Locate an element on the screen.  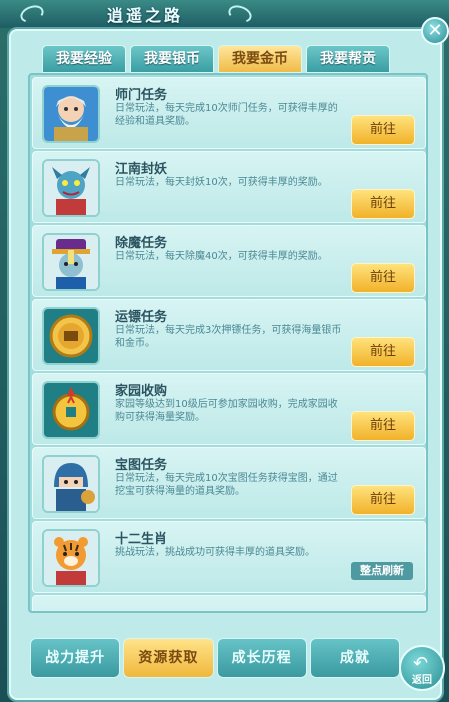
back-button: ↶ 返回 is located at coordinates (422, 668).